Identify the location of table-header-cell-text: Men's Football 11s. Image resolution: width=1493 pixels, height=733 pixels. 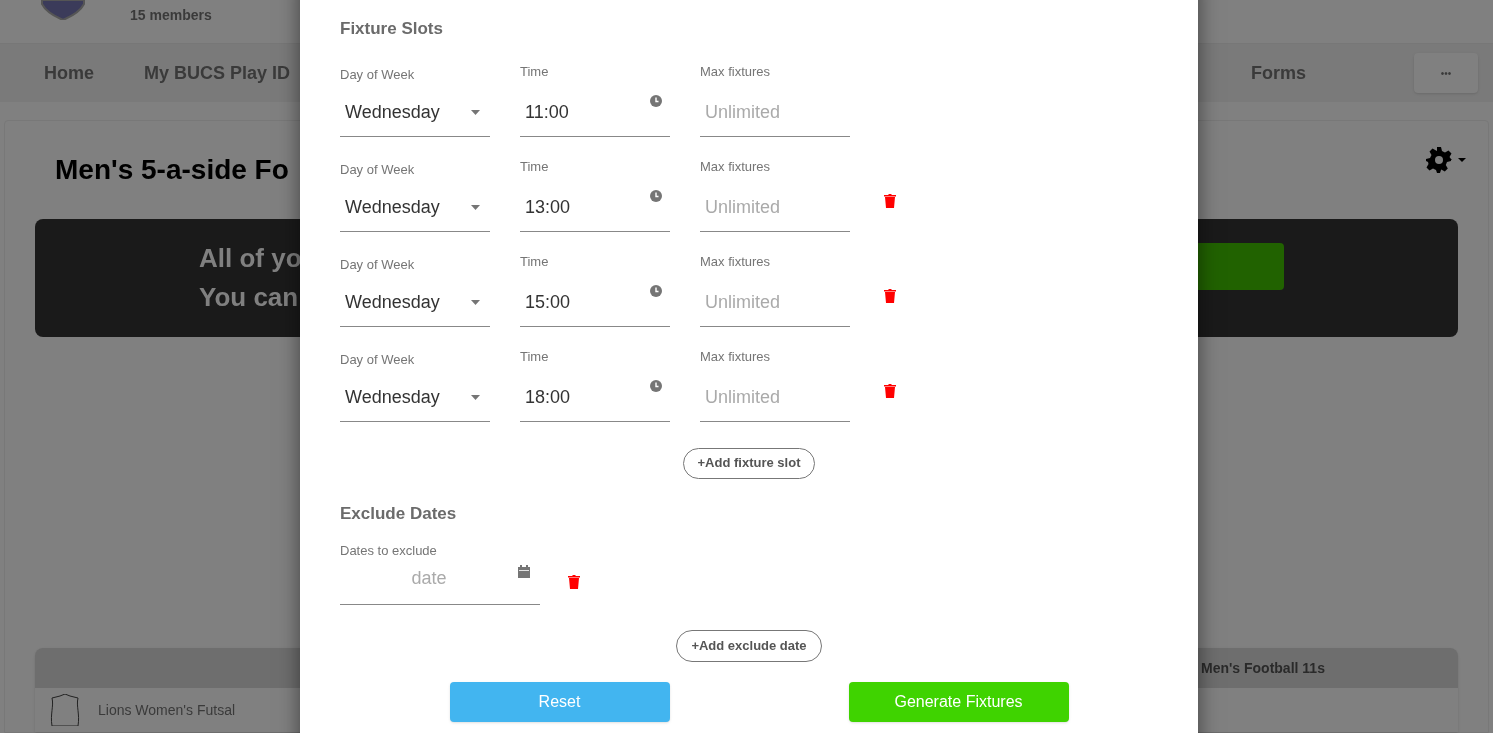
(1263, 668).